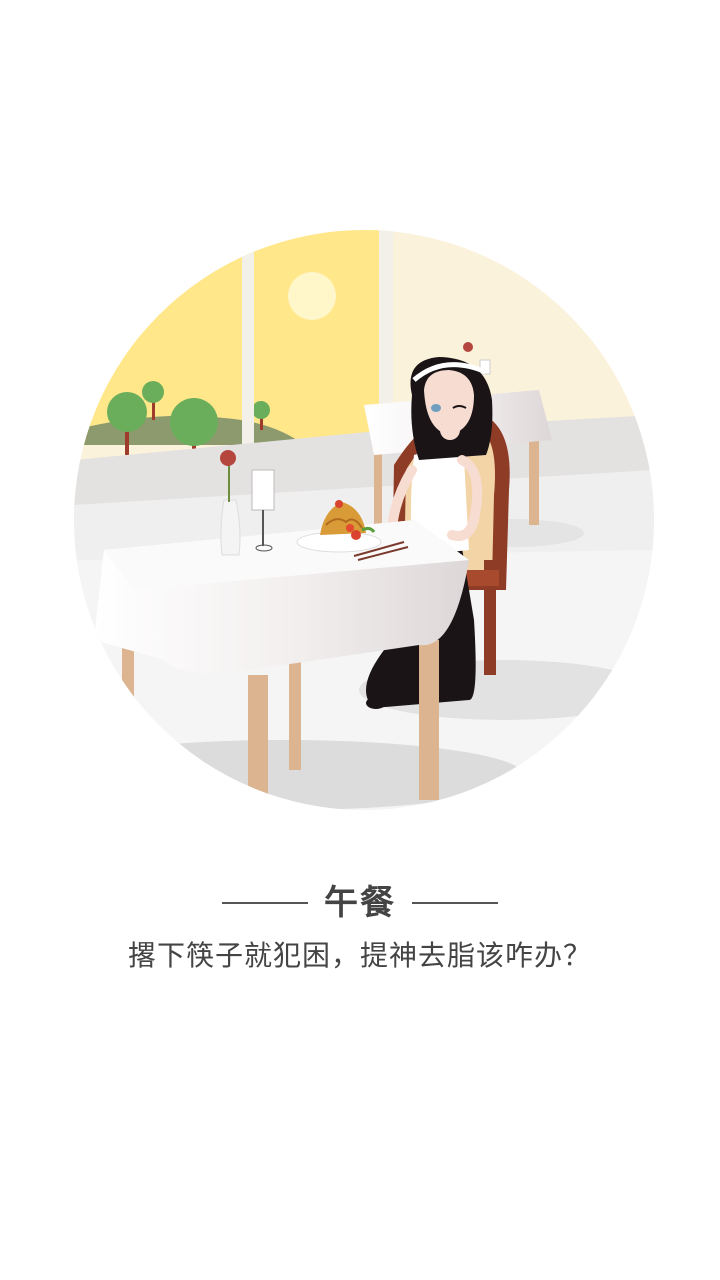 The width and height of the screenshot is (720, 1280). I want to click on title-row: 午餐, so click(360, 903).